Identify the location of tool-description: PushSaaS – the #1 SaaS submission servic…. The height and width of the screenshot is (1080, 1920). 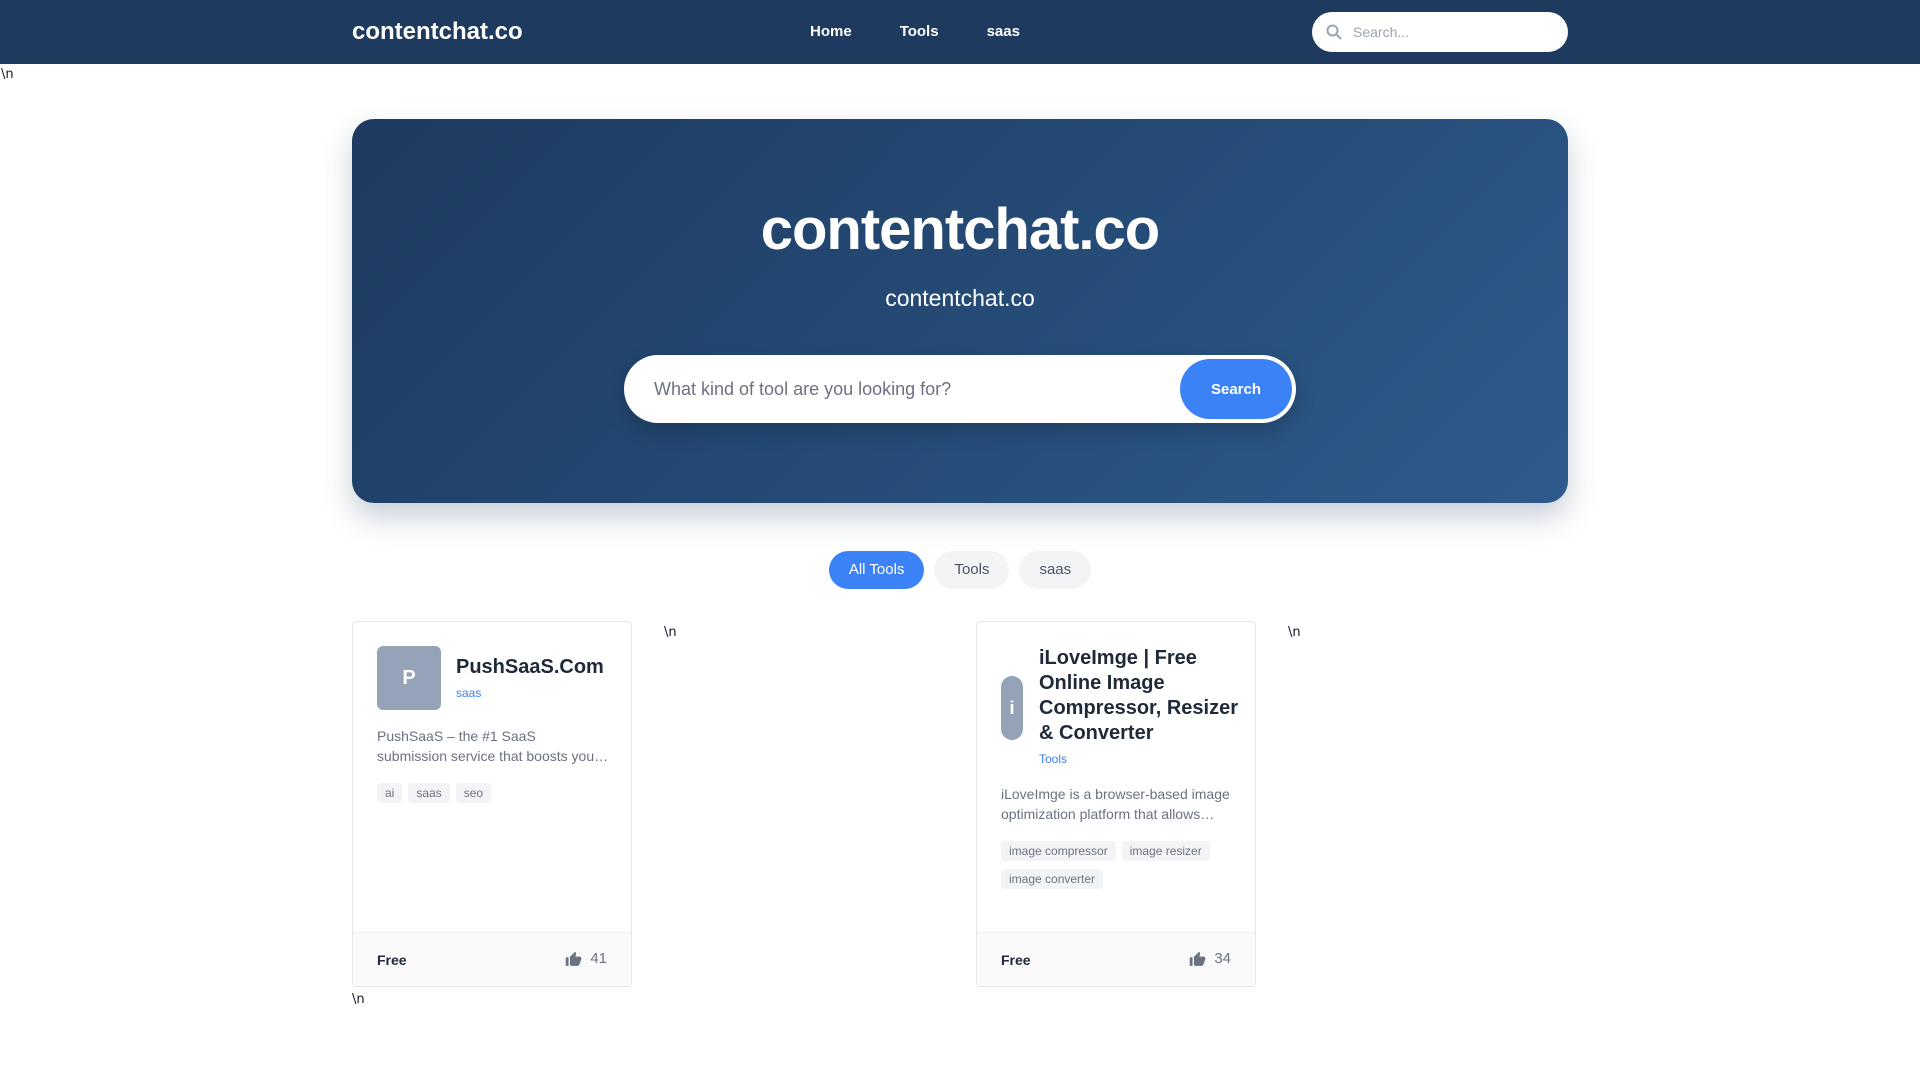
(488, 746).